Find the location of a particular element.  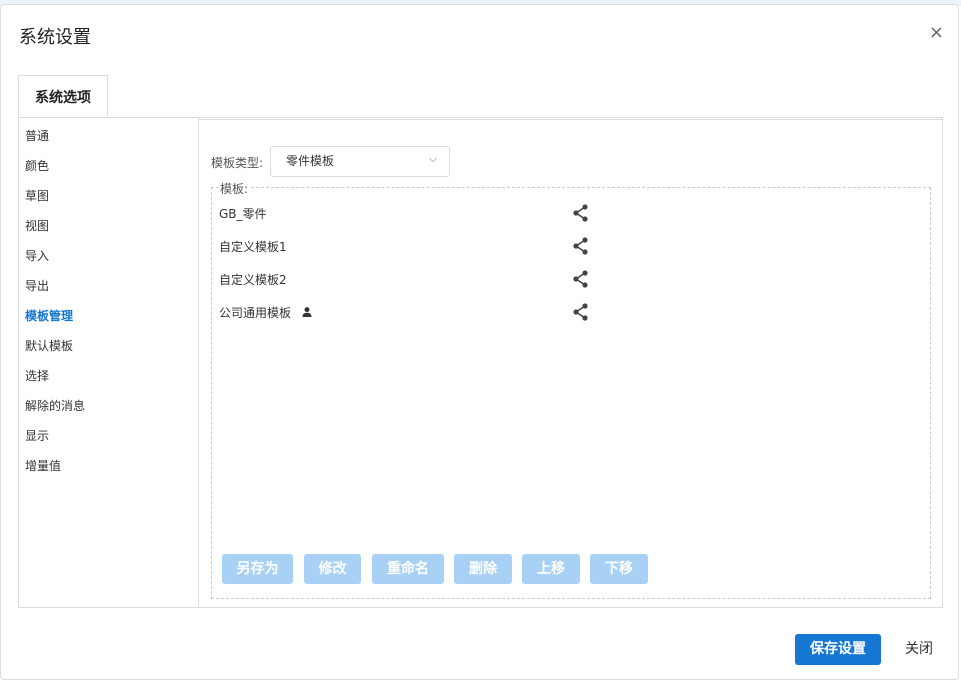

tab-bar: 系统选项 is located at coordinates (480, 96).